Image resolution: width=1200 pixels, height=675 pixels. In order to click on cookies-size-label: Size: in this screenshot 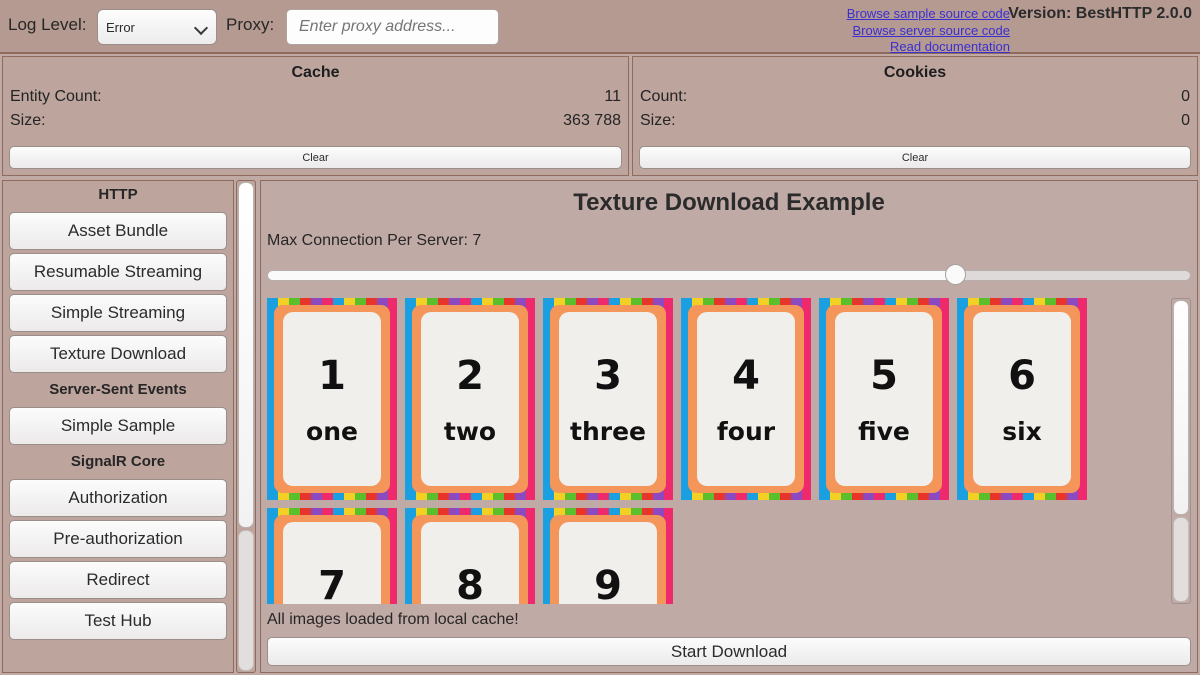, I will do `click(658, 120)`.